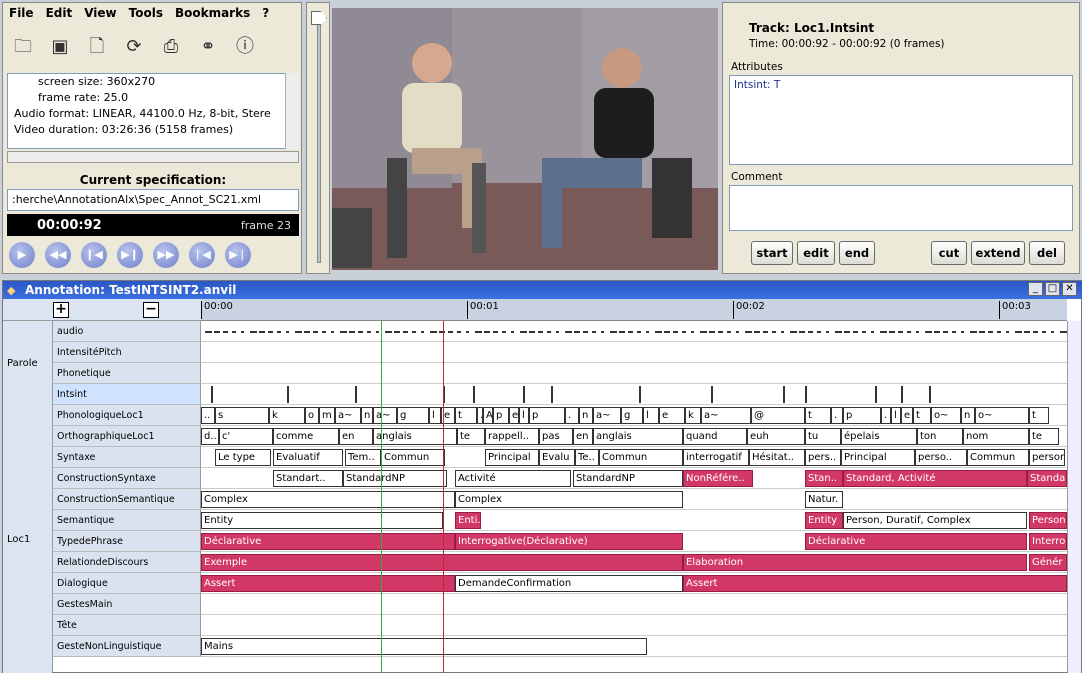  I want to click on annotation-segment: Génér, so click(1048, 562).